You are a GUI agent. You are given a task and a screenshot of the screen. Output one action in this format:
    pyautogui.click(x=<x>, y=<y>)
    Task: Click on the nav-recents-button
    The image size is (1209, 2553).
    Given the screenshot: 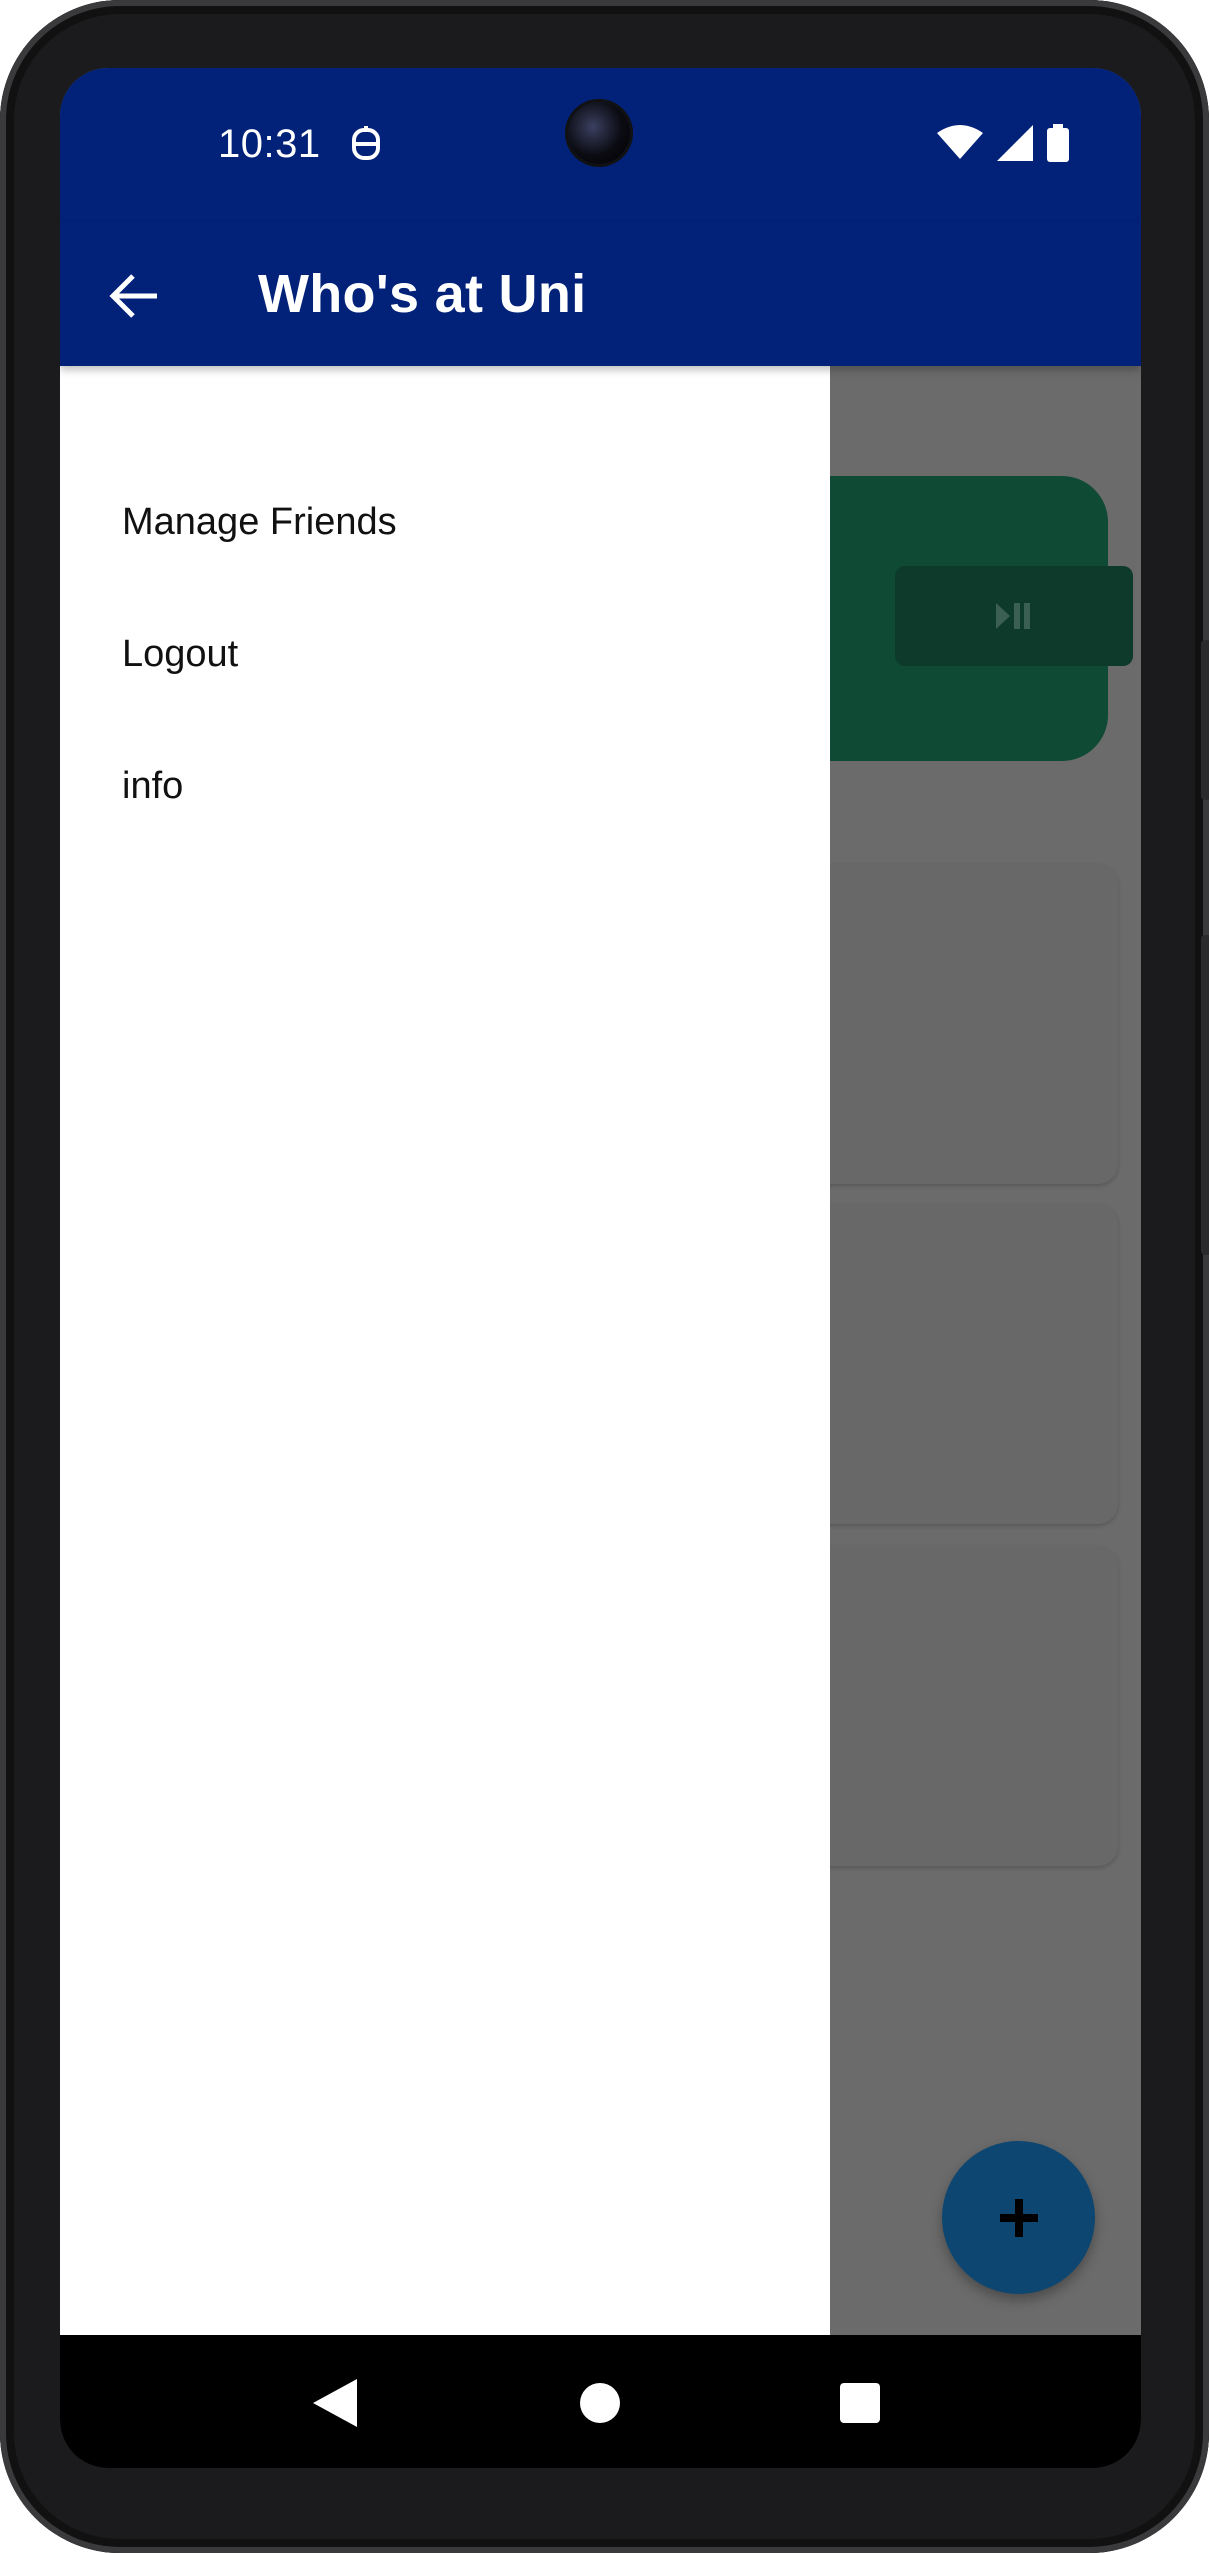 What is the action you would take?
    pyautogui.click(x=860, y=2403)
    